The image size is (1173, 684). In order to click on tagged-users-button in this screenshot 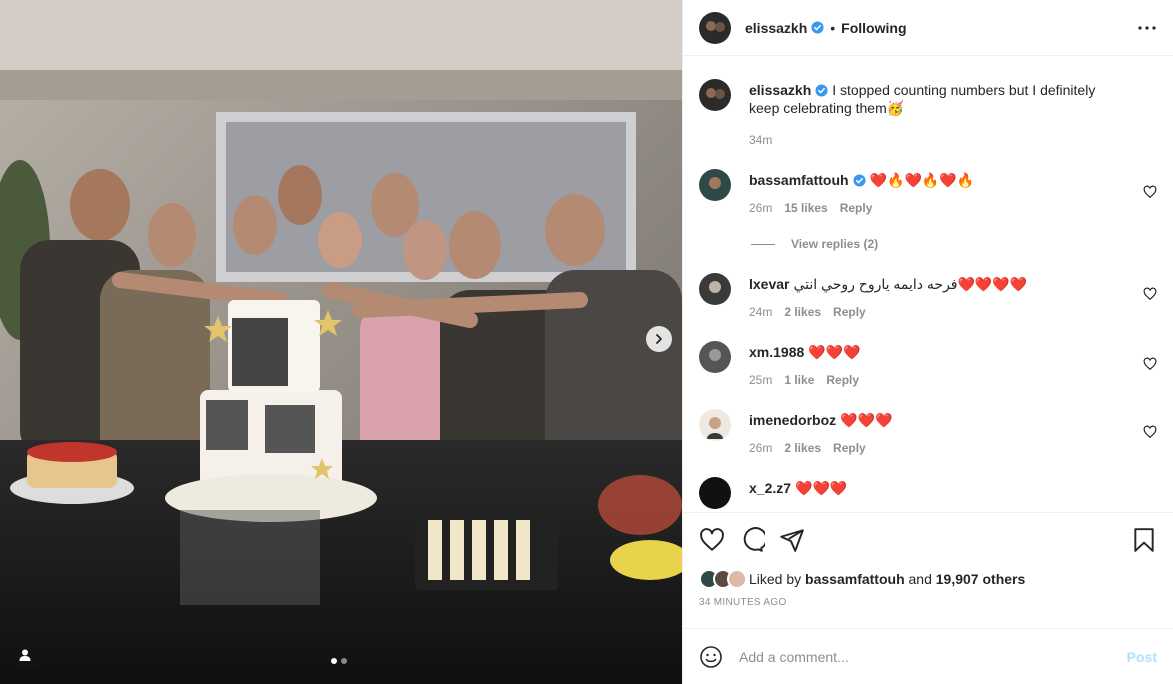, I will do `click(25, 655)`.